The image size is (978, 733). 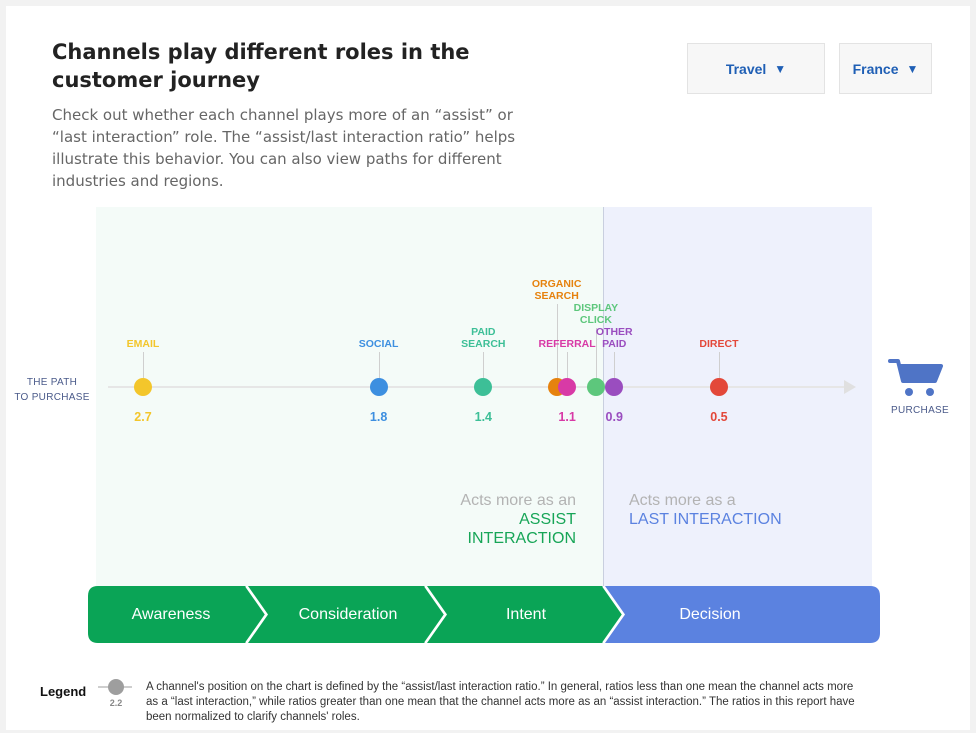 I want to click on region-dropdown: France ▼, so click(x=885, y=68).